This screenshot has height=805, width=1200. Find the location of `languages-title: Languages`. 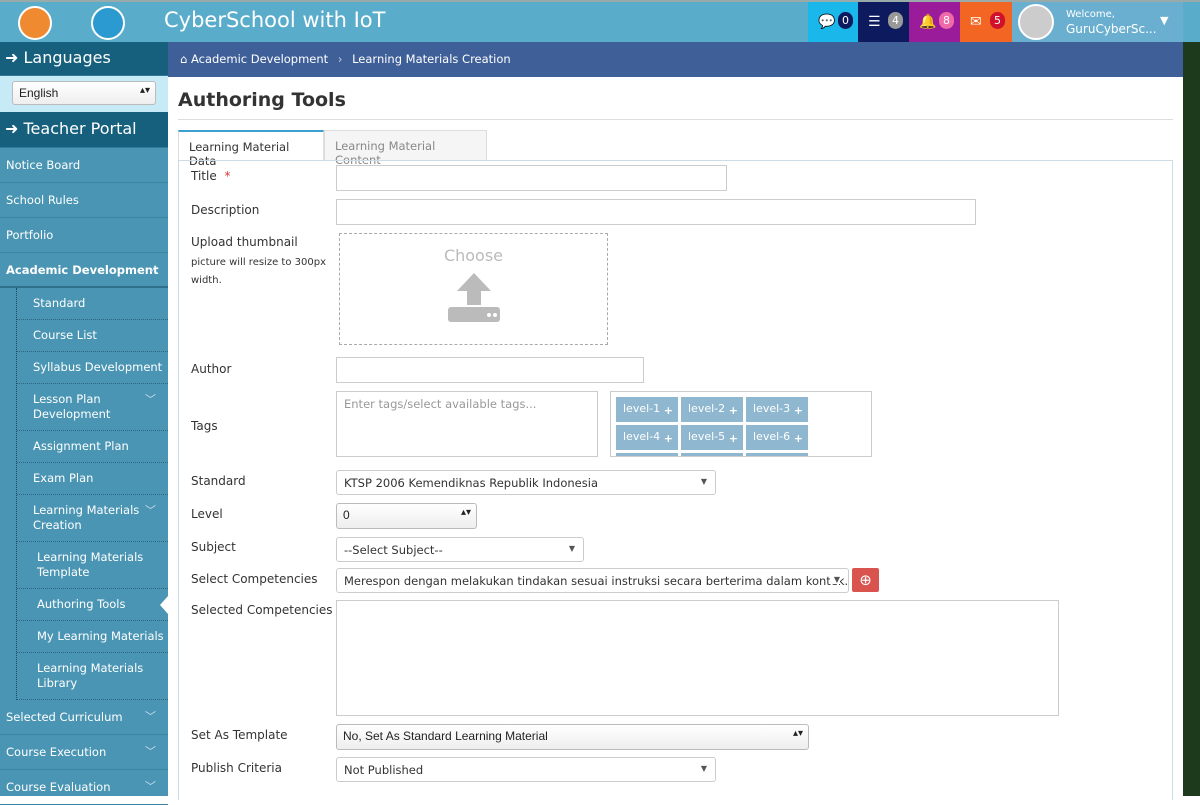

languages-title: Languages is located at coordinates (67, 57).